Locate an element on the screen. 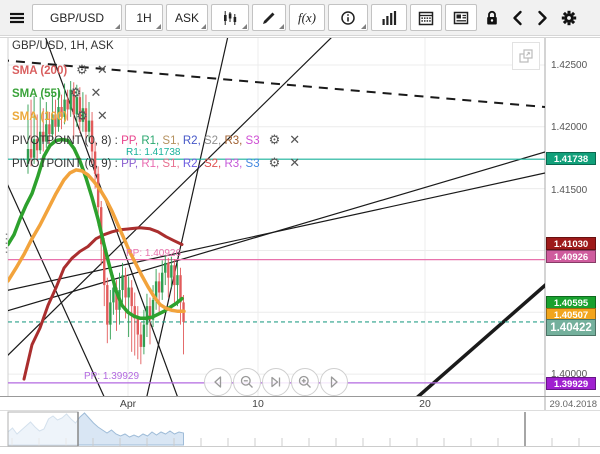  price-axis-label: 1.42500 is located at coordinates (569, 65).